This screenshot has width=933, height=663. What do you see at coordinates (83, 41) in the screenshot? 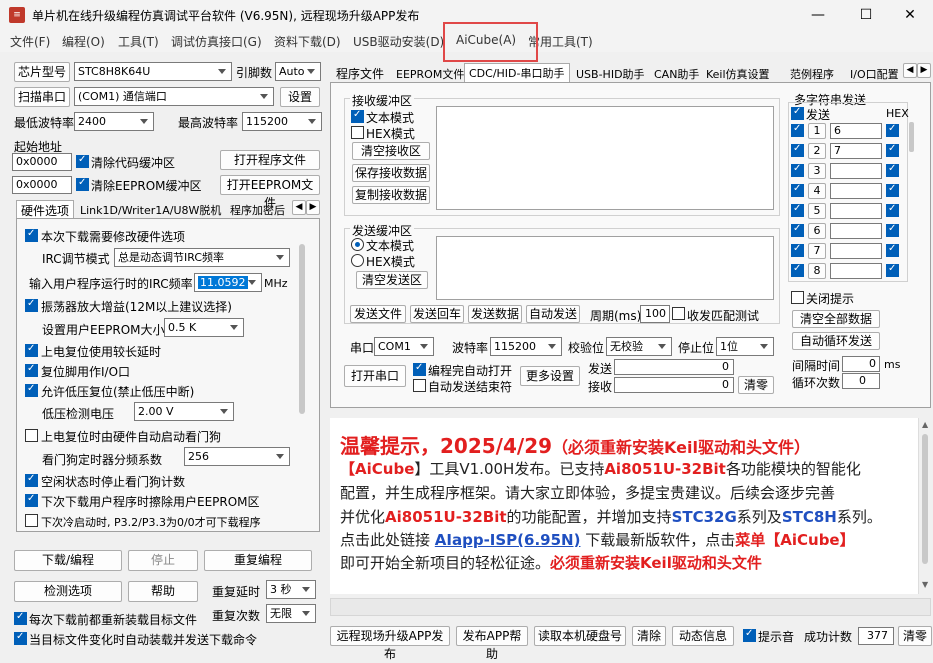
I see `menu-program: 编程(O)` at bounding box center [83, 41].